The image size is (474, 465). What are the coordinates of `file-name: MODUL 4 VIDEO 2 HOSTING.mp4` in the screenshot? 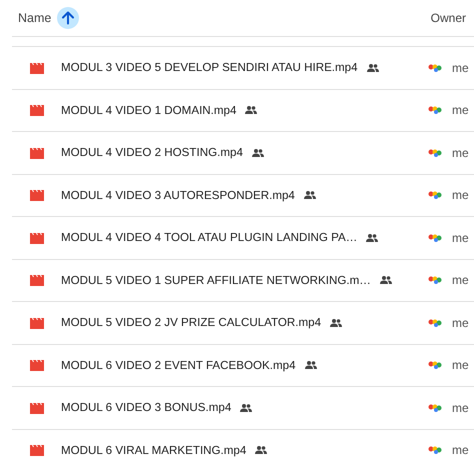 It's located at (152, 153).